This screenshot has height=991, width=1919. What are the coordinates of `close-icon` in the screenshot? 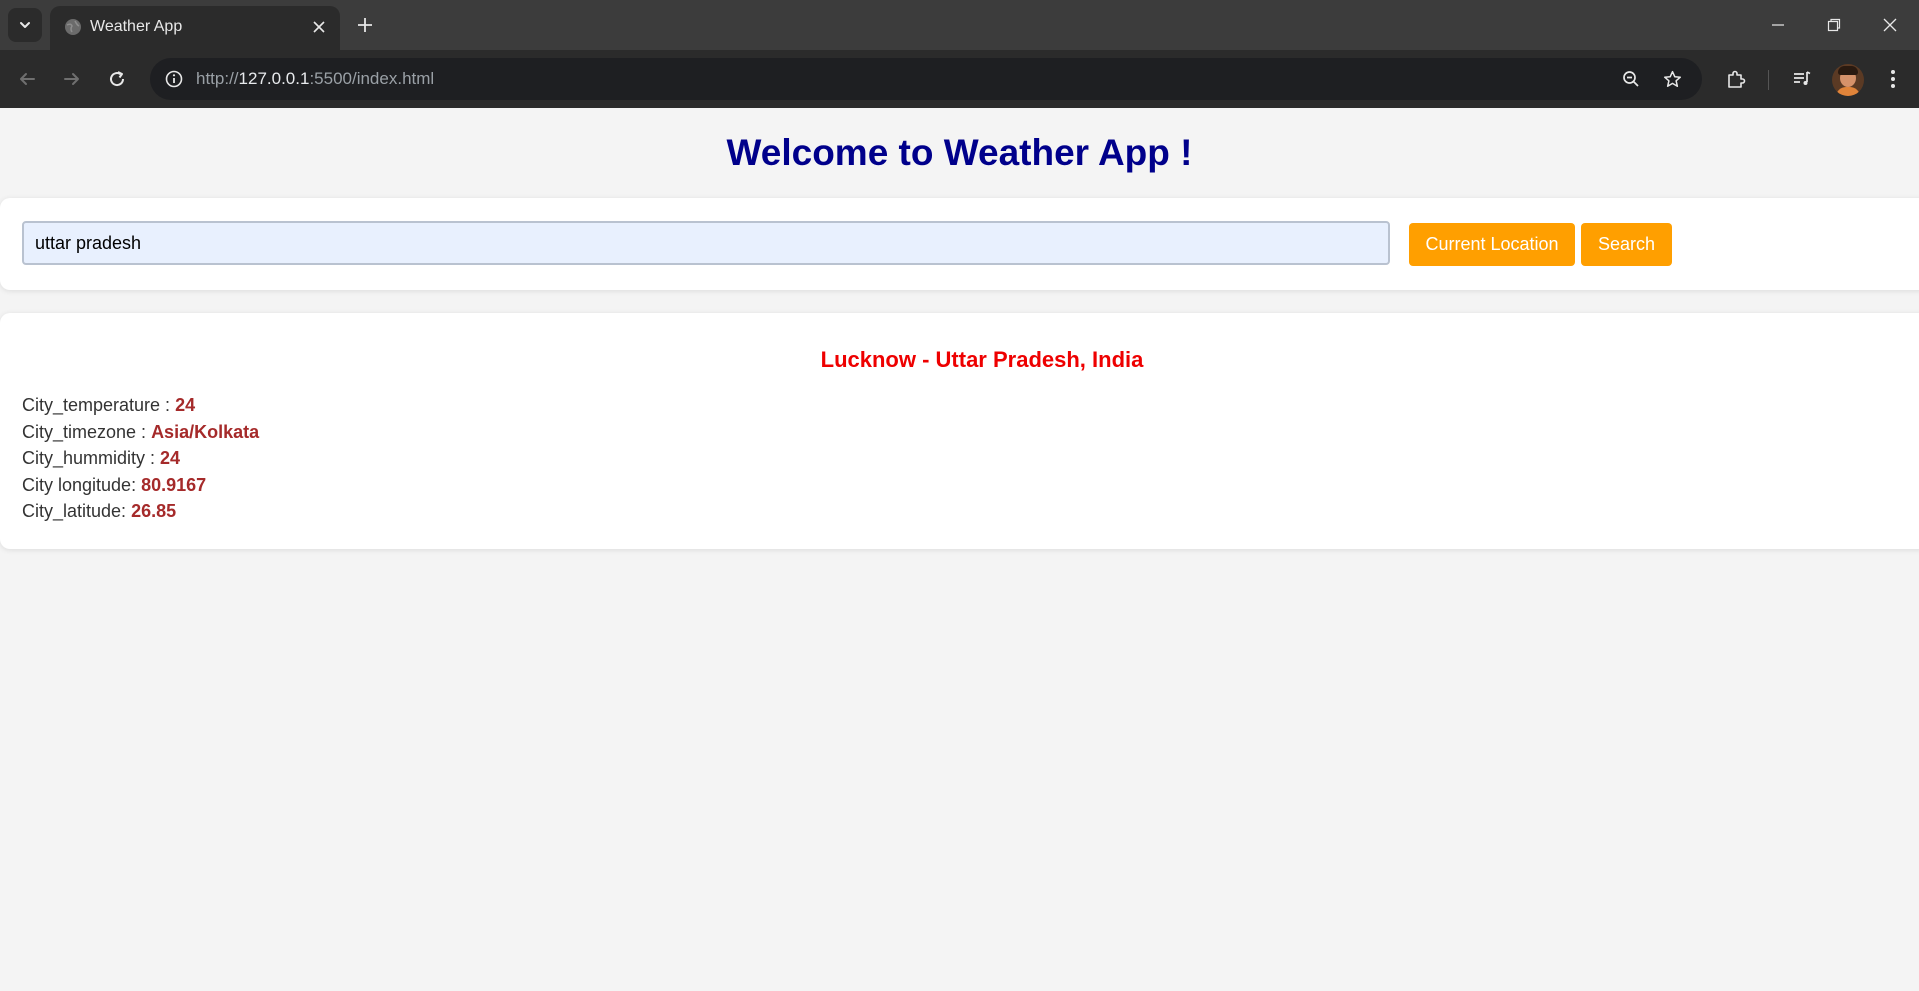 It's located at (1890, 25).